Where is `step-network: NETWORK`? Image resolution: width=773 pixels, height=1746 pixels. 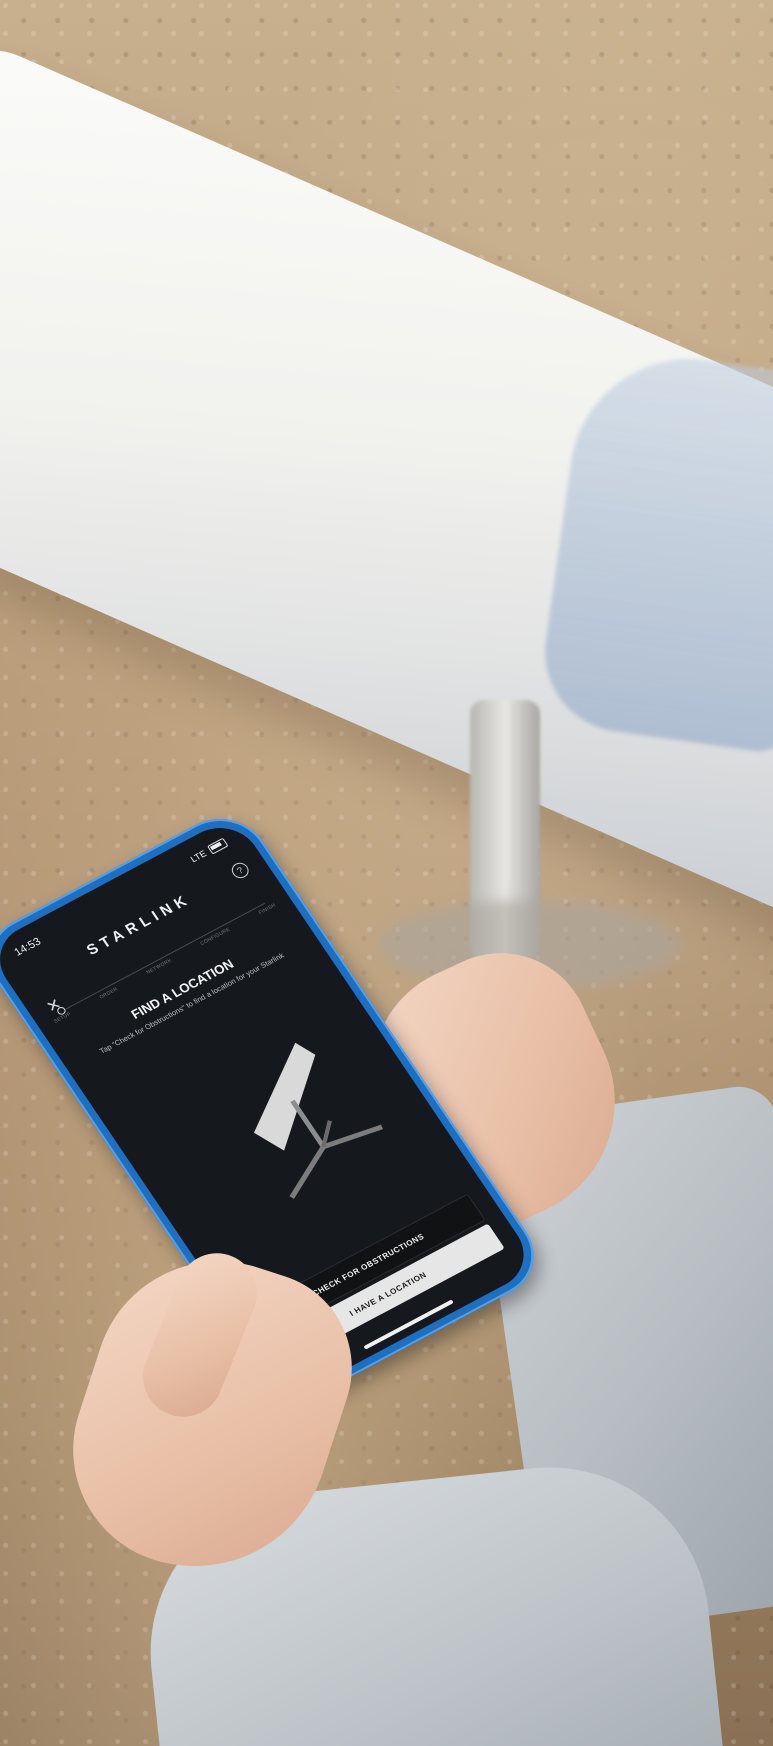
step-network: NETWORK is located at coordinates (159, 966).